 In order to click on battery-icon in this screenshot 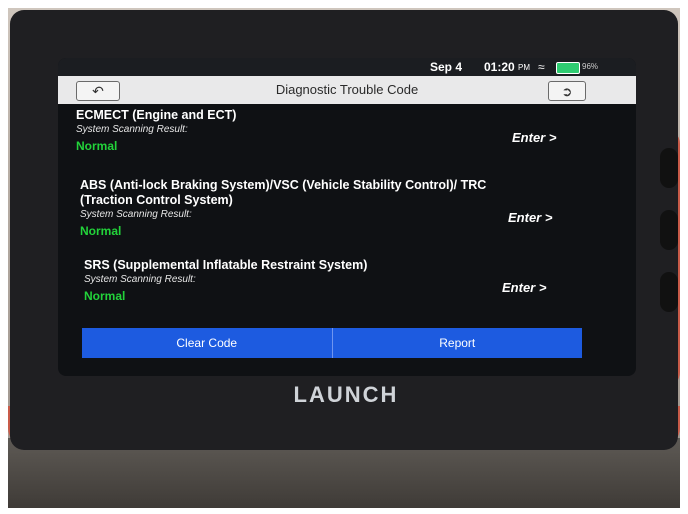, I will do `click(568, 68)`.